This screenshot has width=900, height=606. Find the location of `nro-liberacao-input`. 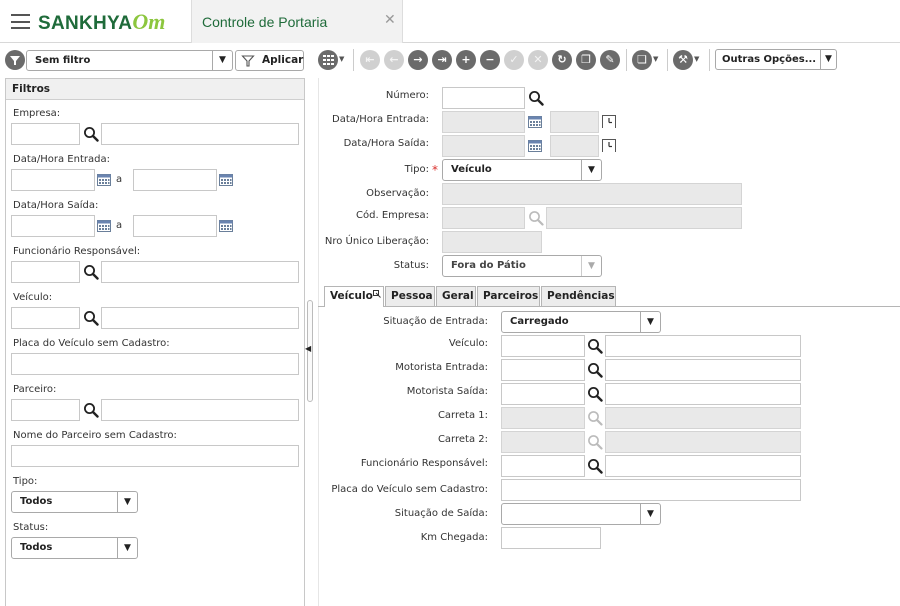

nro-liberacao-input is located at coordinates (492, 242).